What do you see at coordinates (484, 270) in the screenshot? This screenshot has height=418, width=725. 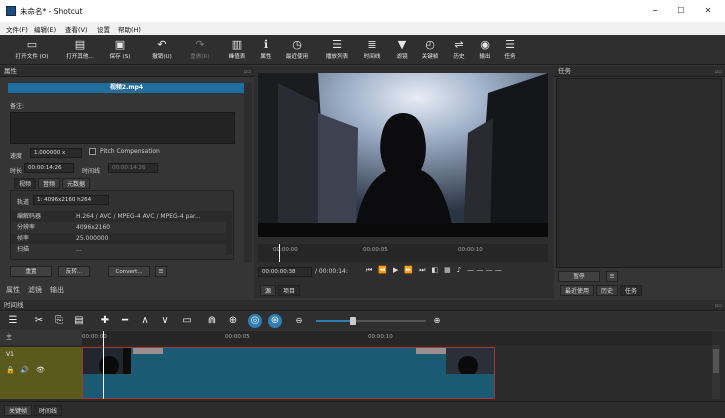 I see `zoom-select: — — — —` at bounding box center [484, 270].